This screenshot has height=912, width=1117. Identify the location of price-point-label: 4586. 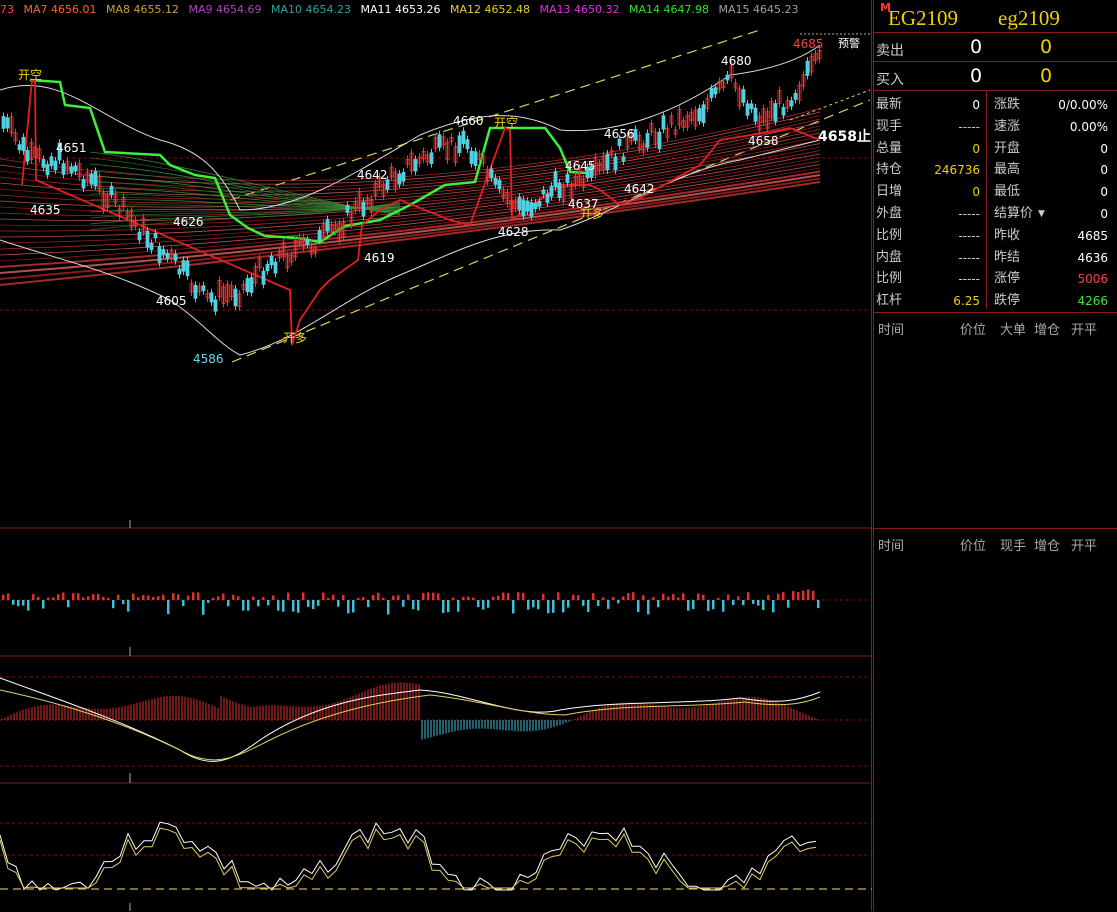
(208, 359).